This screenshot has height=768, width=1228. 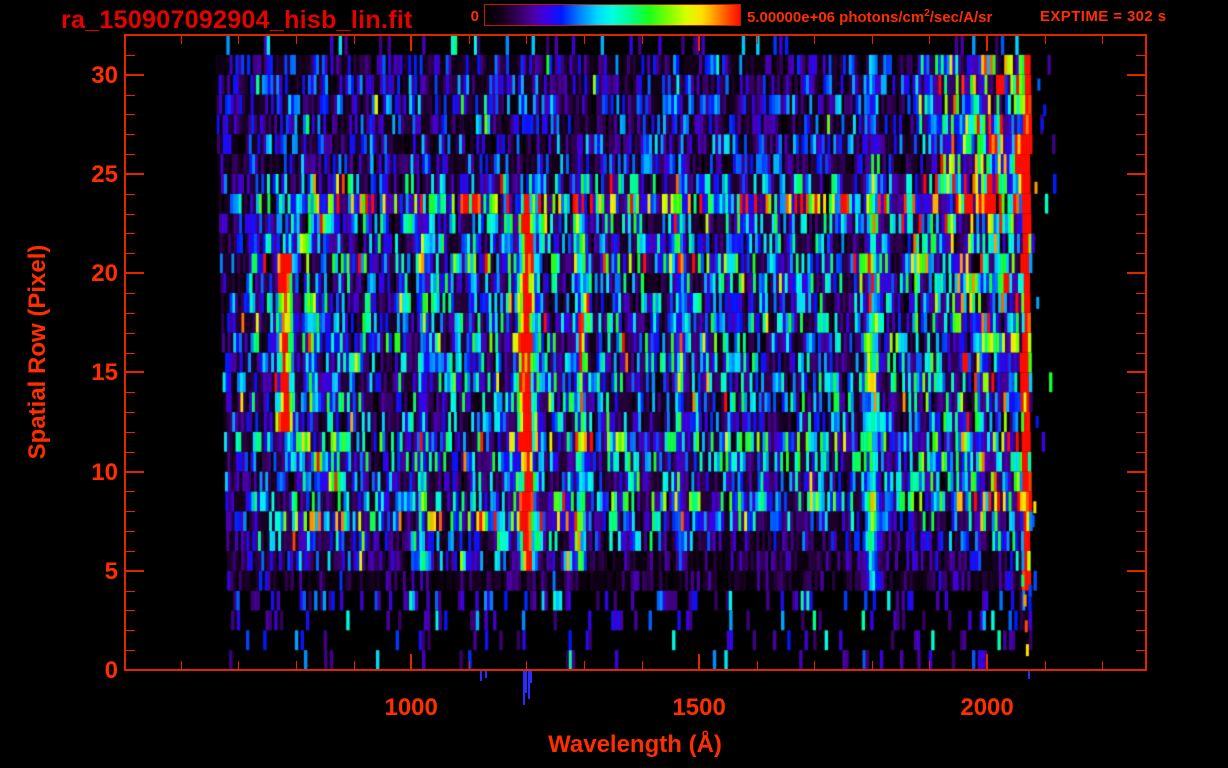 I want to click on colorbar-max-prefix: 5.00000e+06 photons/cm, so click(x=836, y=17).